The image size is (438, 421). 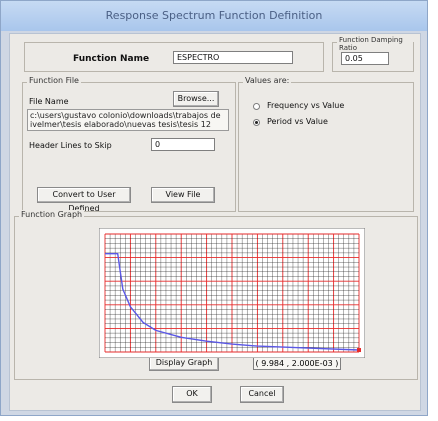 I want to click on title-bar: Response Spectrum Function Definition, so click(x=214, y=16).